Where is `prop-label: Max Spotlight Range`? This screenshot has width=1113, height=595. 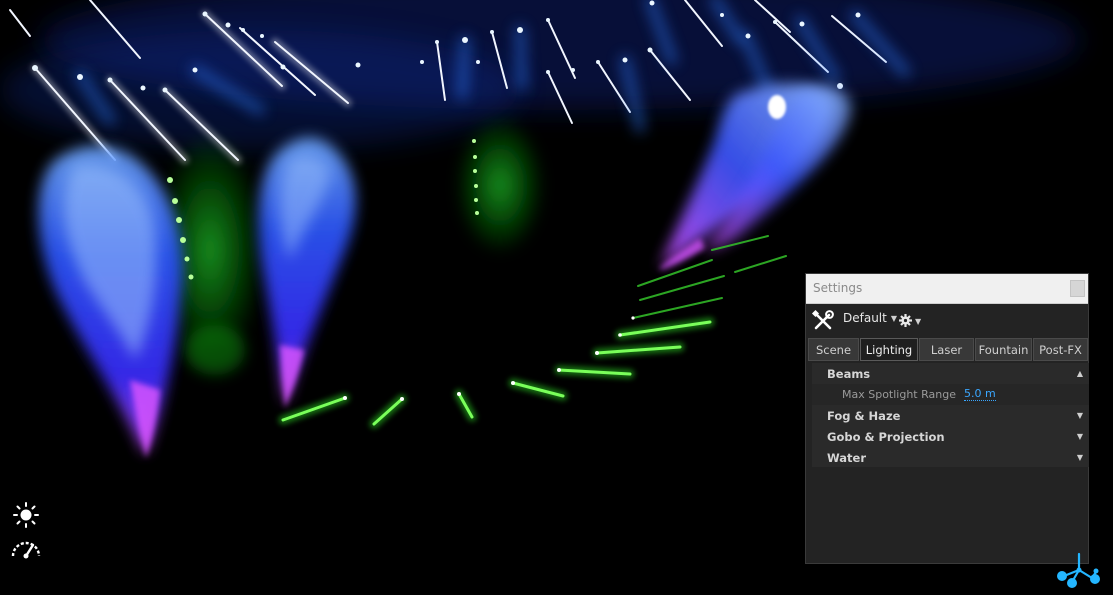
prop-label: Max Spotlight Range is located at coordinates (899, 394).